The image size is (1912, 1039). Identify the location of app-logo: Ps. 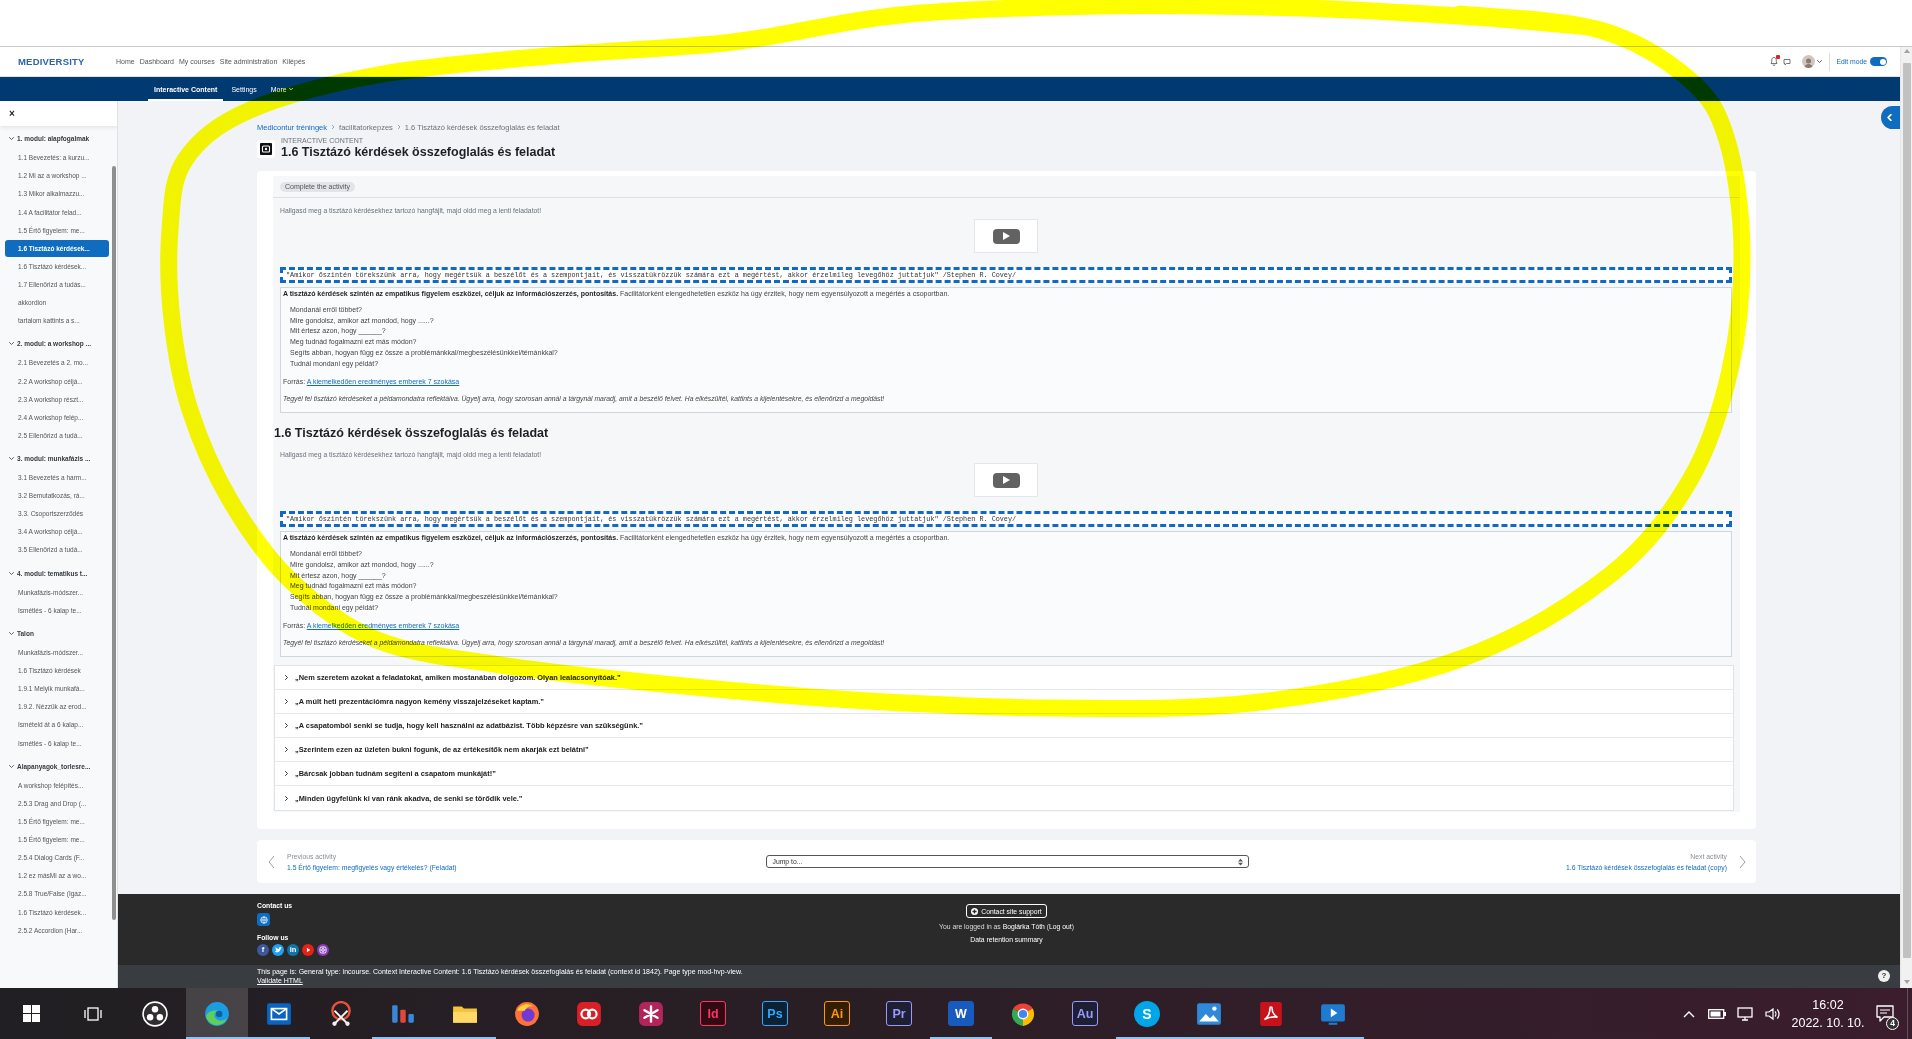
(775, 1013).